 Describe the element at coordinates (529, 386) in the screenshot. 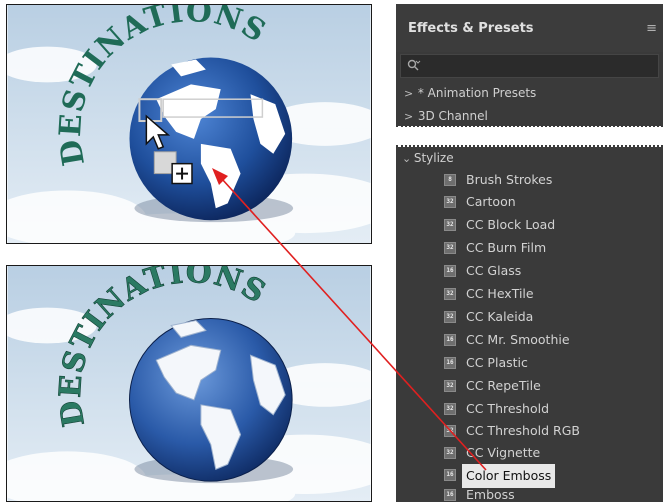

I see `effect-item-cc-repetile: 32 CC RepeTile` at that location.